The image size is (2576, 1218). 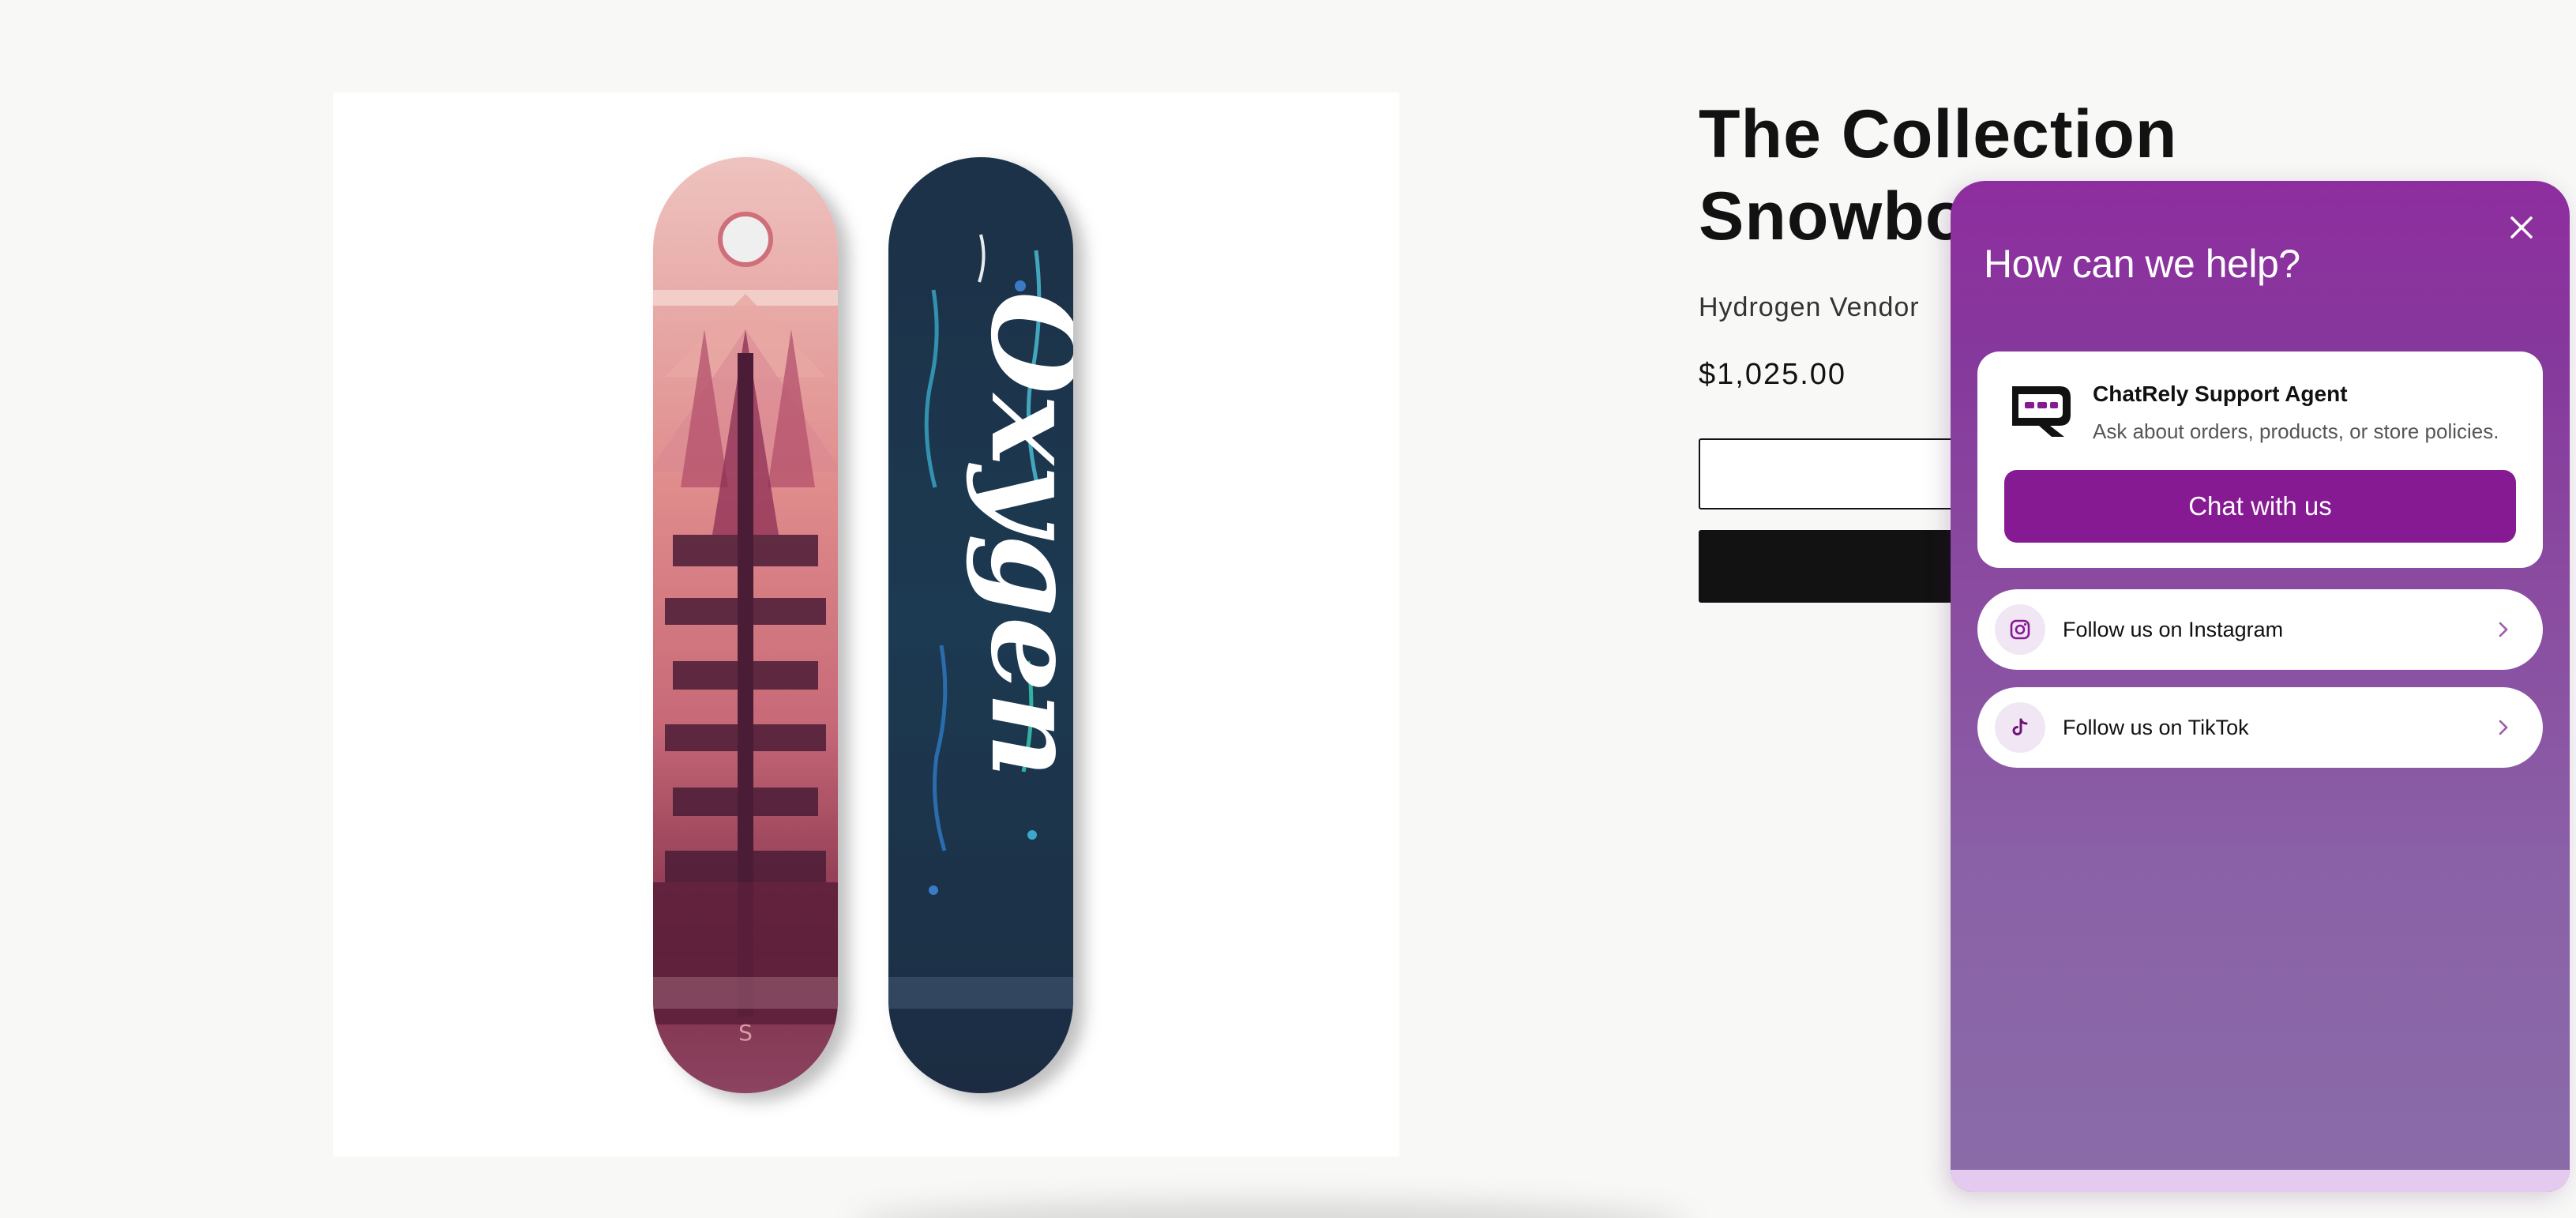 I want to click on instagram-icon, so click(x=2020, y=629).